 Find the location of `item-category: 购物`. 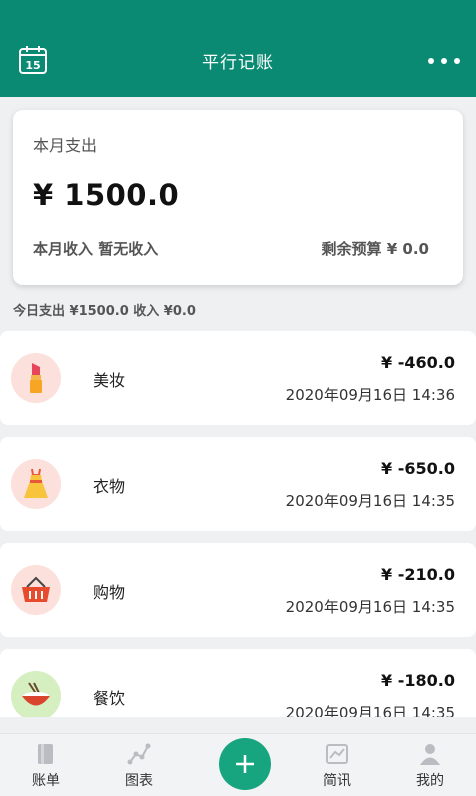

item-category: 购物 is located at coordinates (109, 592).